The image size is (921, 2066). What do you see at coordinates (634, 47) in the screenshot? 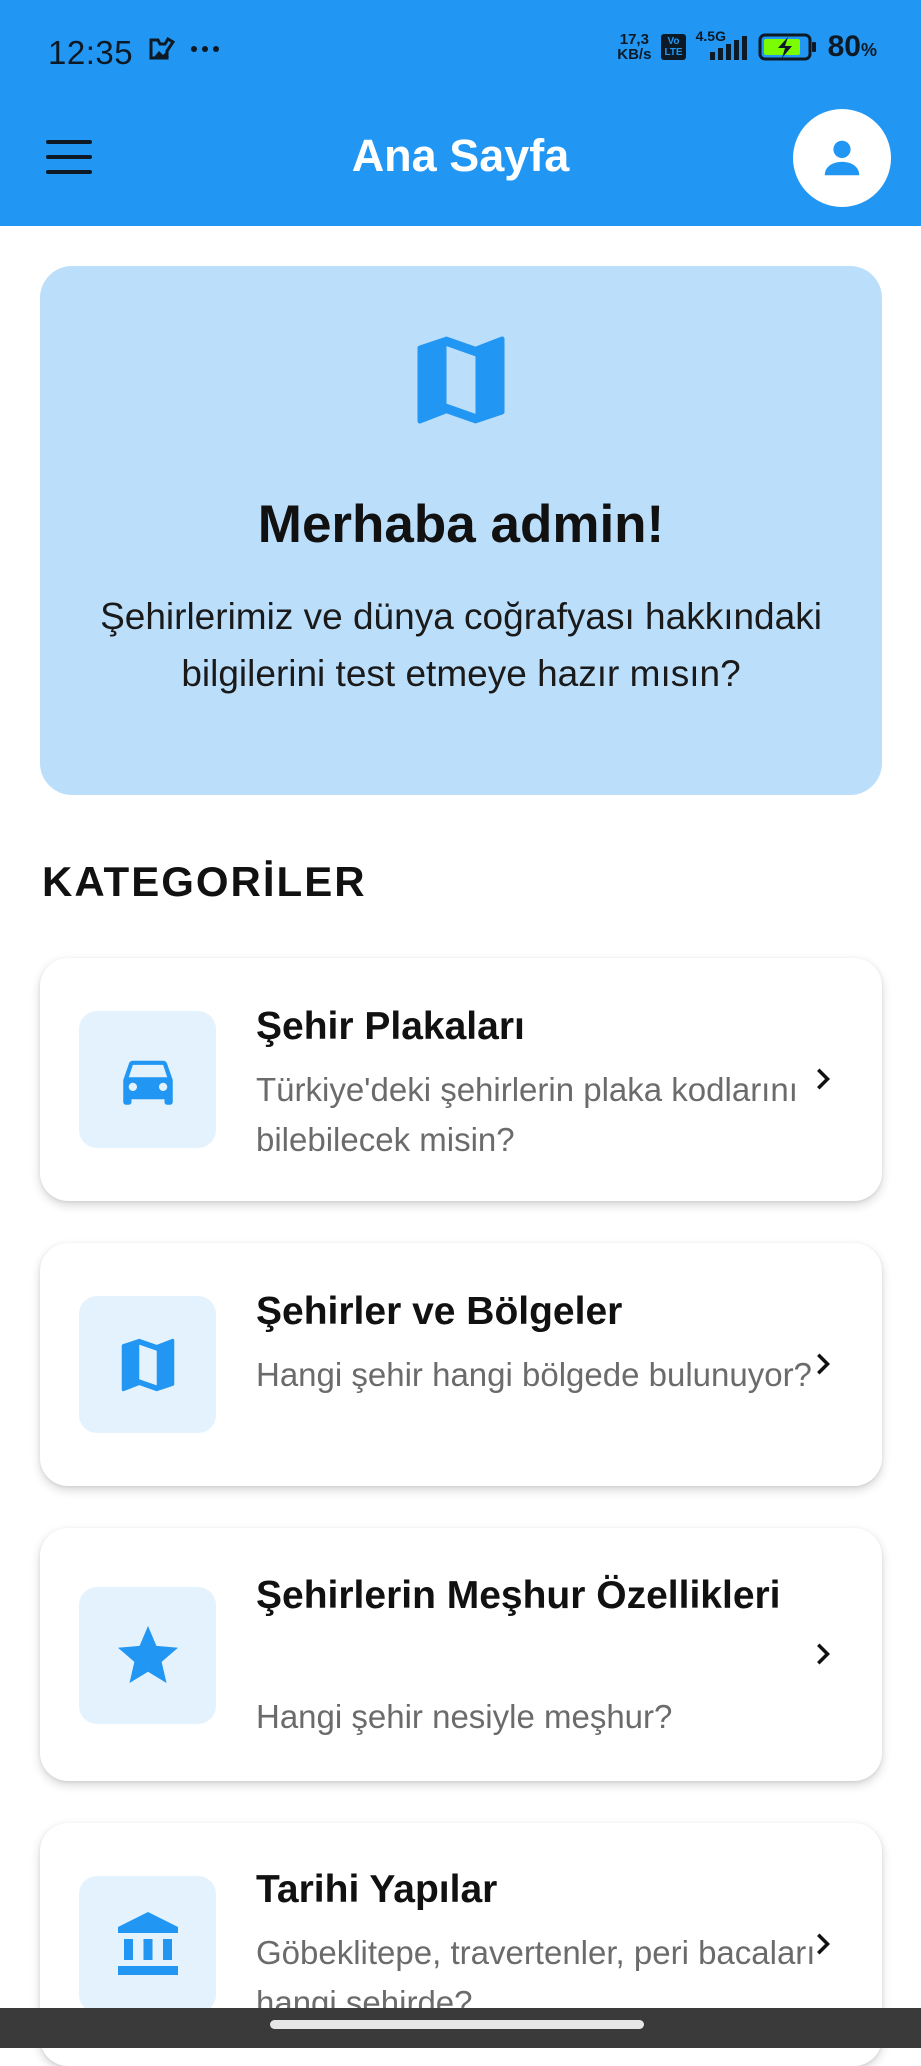
I see `network-speed: 17,3 KB/s` at bounding box center [634, 47].